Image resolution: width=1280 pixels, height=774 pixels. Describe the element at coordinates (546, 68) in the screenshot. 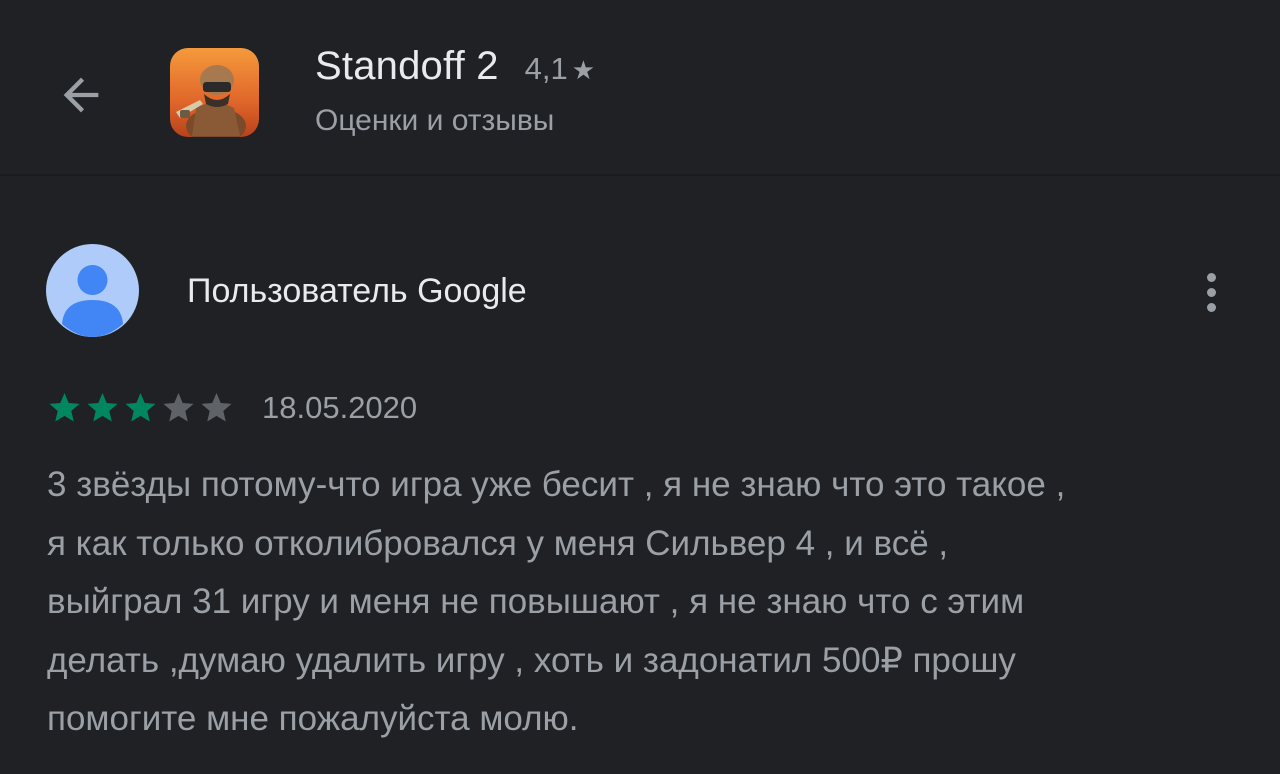

I see `app-rating: 4,1` at that location.